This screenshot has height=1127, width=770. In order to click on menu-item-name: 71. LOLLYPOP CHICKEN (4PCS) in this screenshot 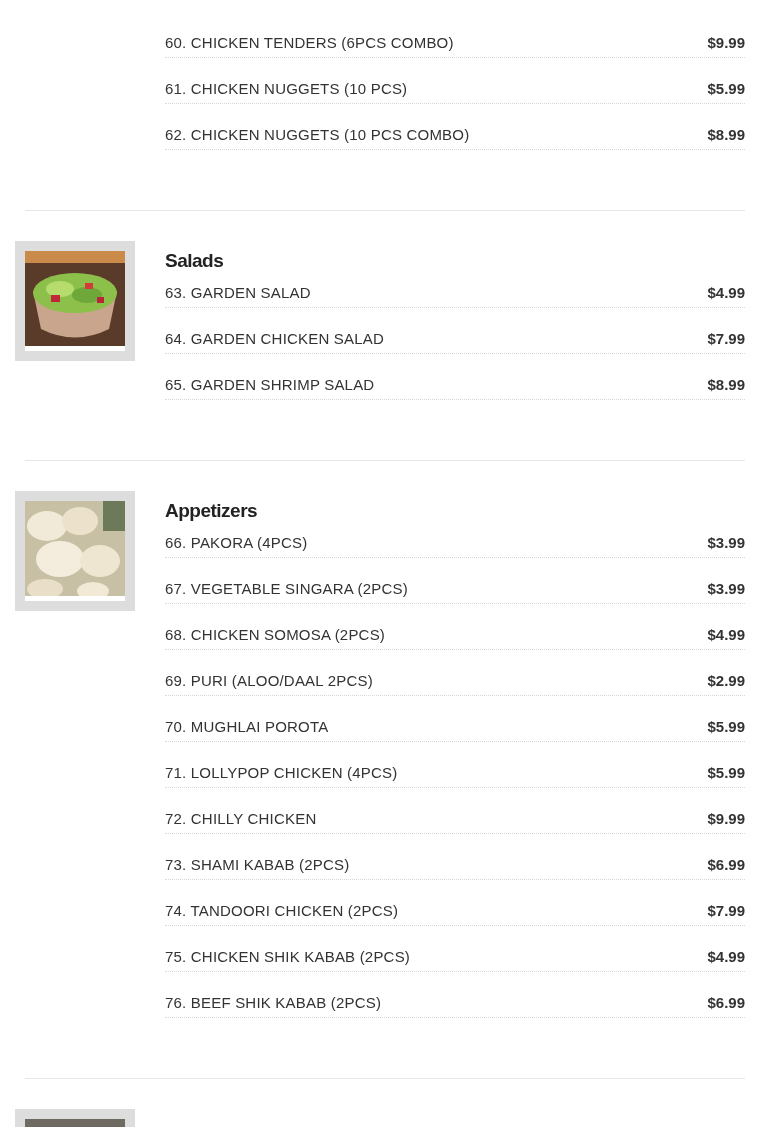, I will do `click(281, 773)`.